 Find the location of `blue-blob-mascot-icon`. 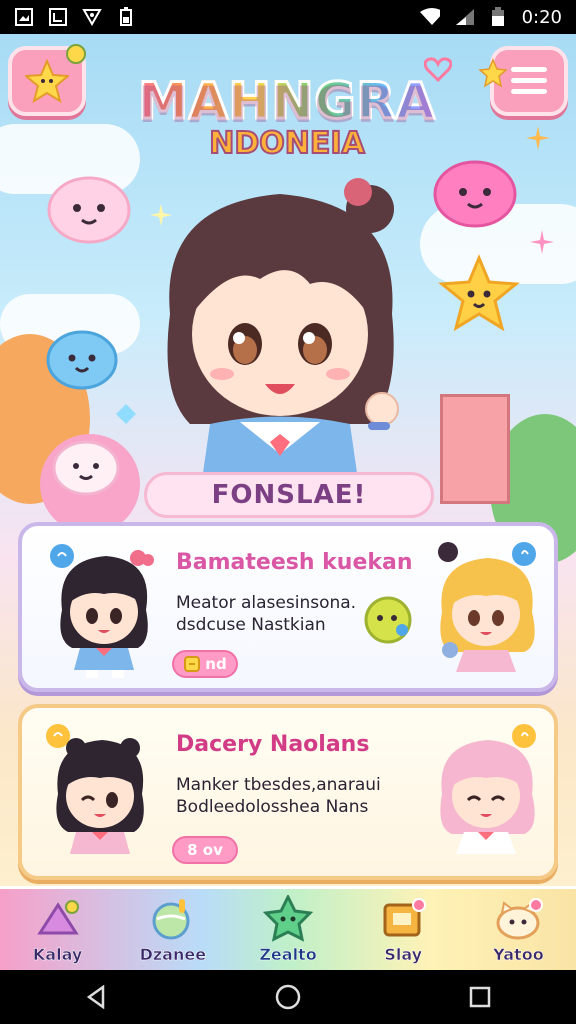

blue-blob-mascot-icon is located at coordinates (82, 360).